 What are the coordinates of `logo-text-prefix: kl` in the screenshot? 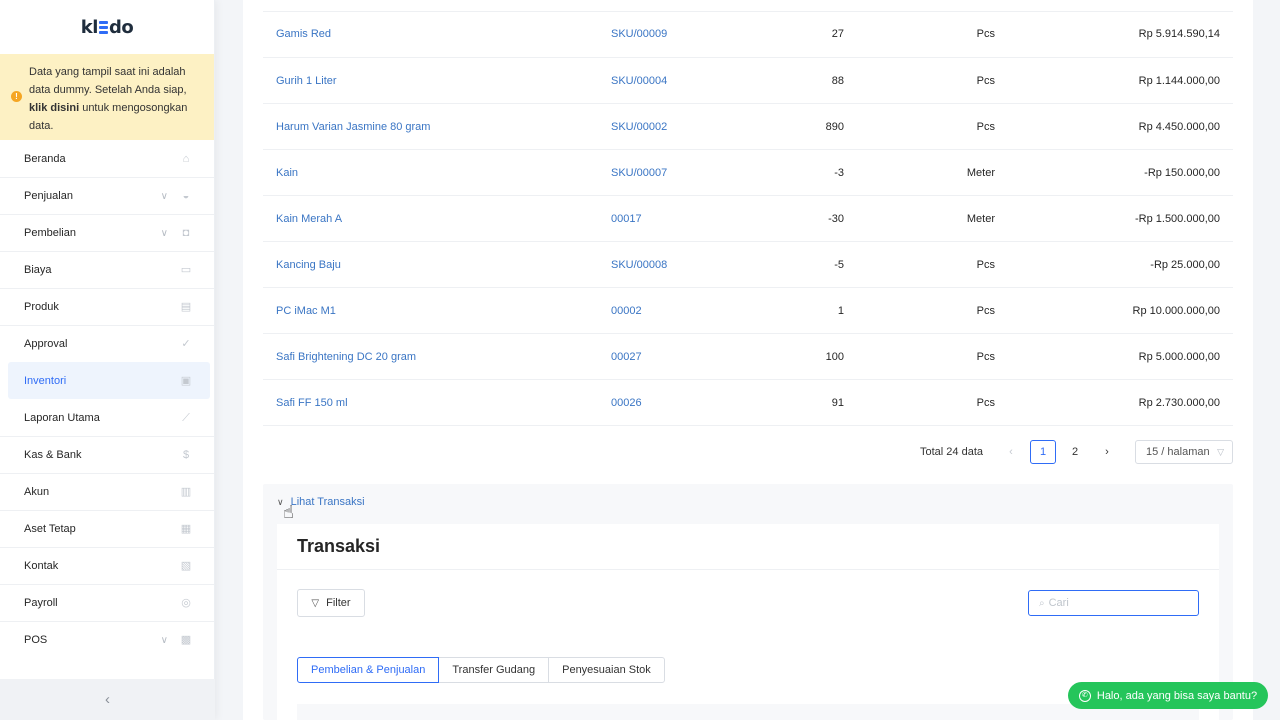 It's located at (89, 27).